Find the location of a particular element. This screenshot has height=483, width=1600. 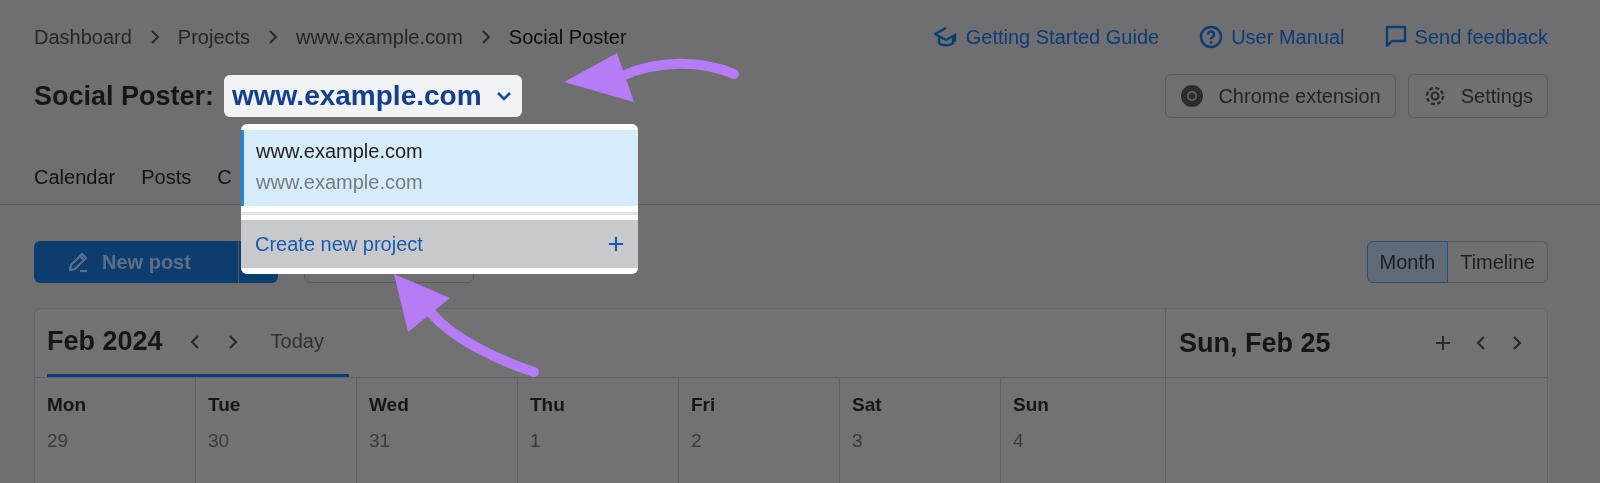

day-number: 4 is located at coordinates (1019, 441).